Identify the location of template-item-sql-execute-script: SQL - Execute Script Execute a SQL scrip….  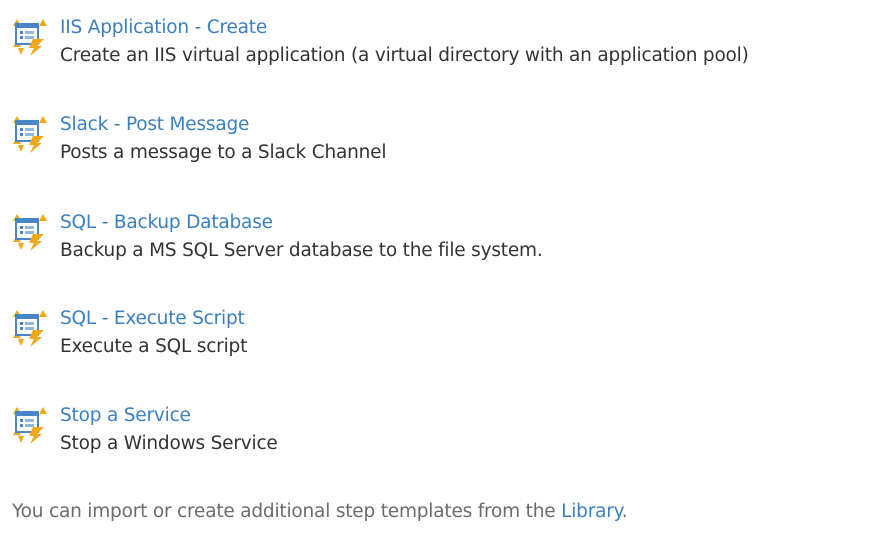
(436, 337).